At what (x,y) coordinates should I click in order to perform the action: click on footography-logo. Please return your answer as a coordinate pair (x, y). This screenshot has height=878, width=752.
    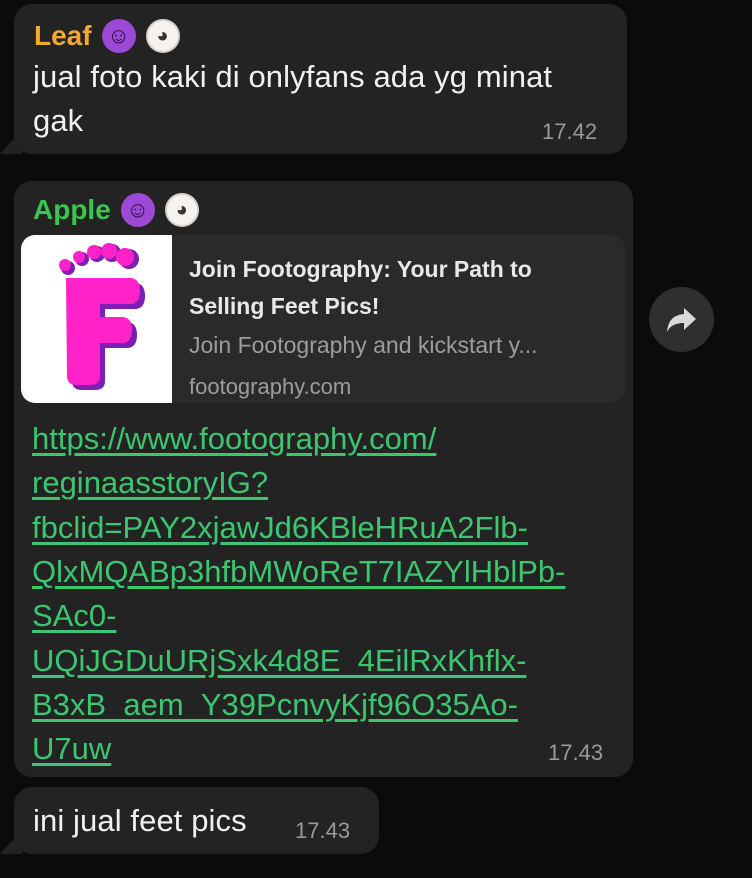
    Looking at the image, I should click on (96, 319).